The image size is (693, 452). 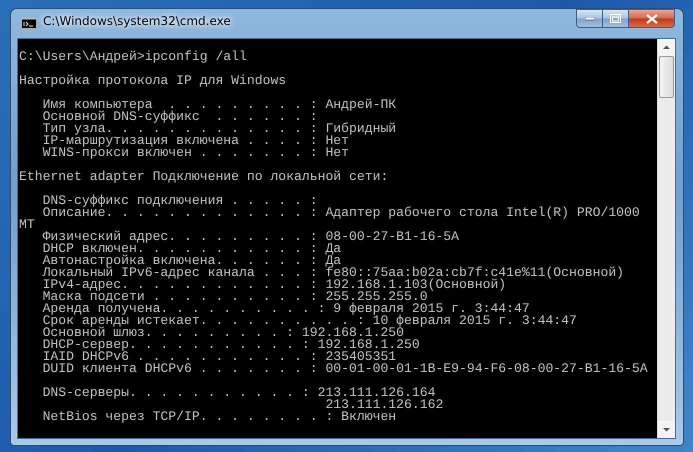 I want to click on minimize-button, so click(x=589, y=18).